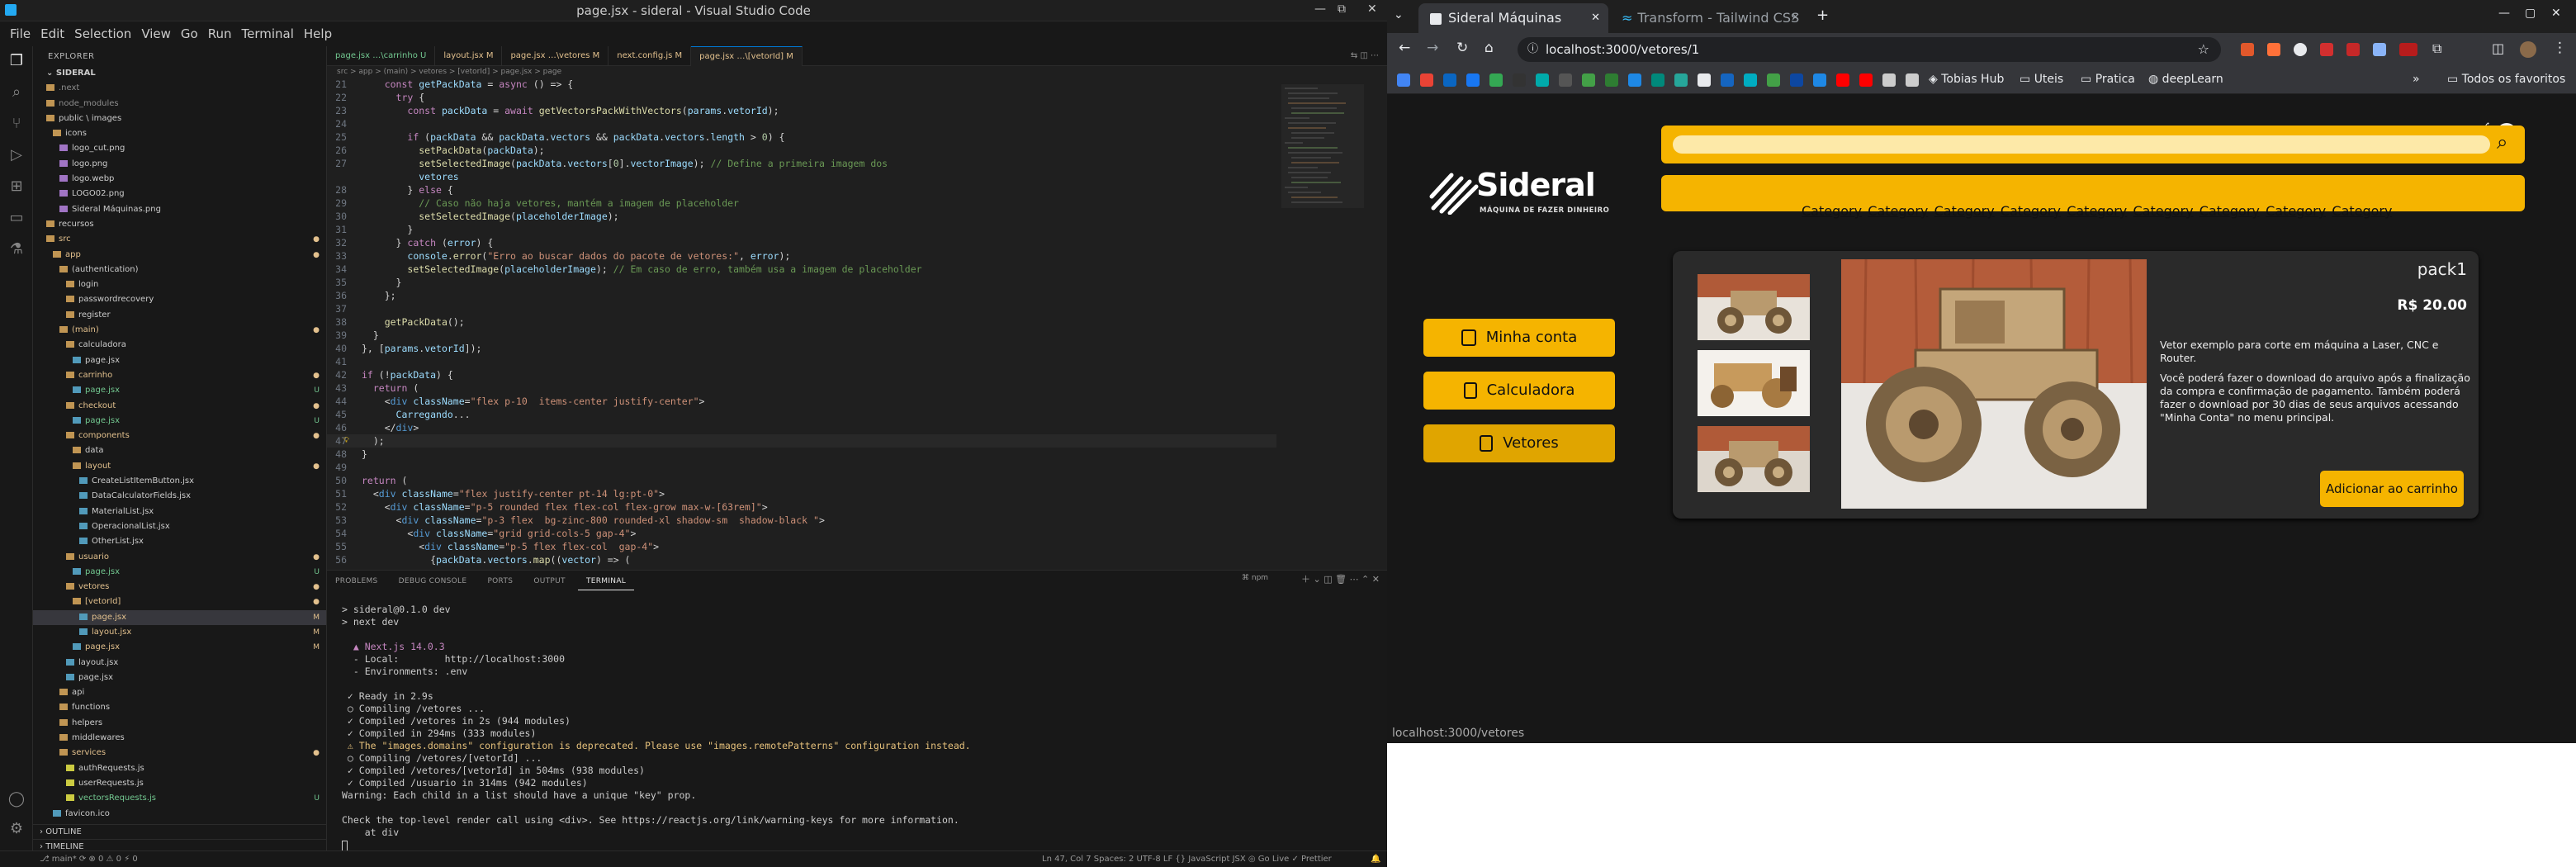 Image resolution: width=2576 pixels, height=867 pixels. What do you see at coordinates (179, 133) in the screenshot?
I see `tree-item: icons` at bounding box center [179, 133].